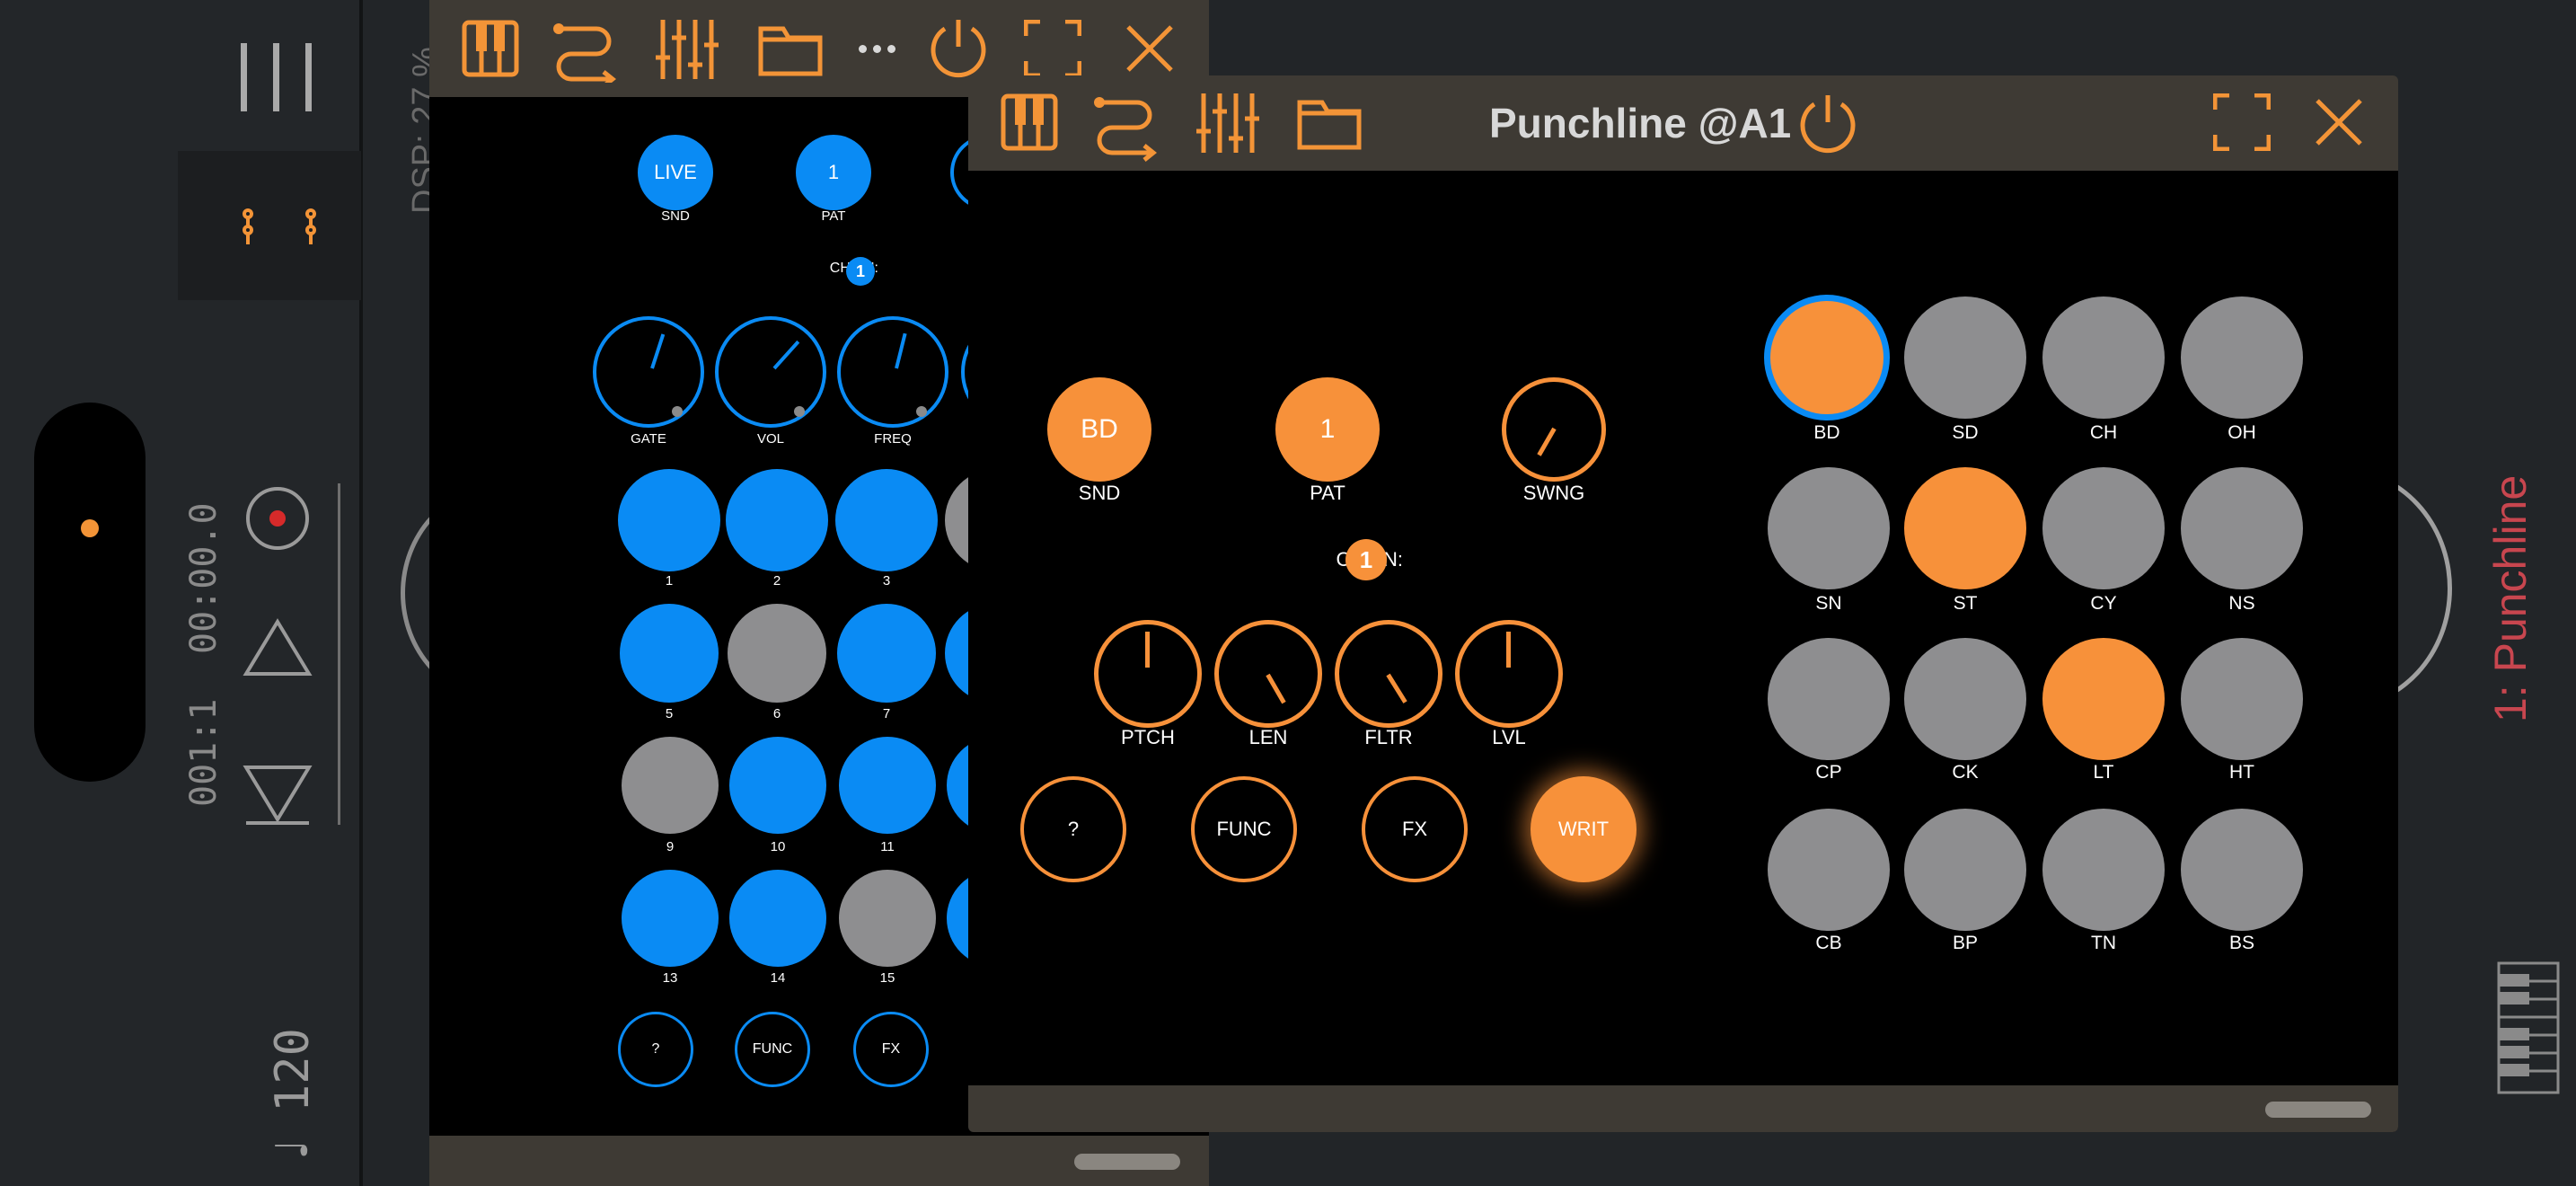 The width and height of the screenshot is (2576, 1186). Describe the element at coordinates (1099, 493) in the screenshot. I see `sound-label: SND` at that location.